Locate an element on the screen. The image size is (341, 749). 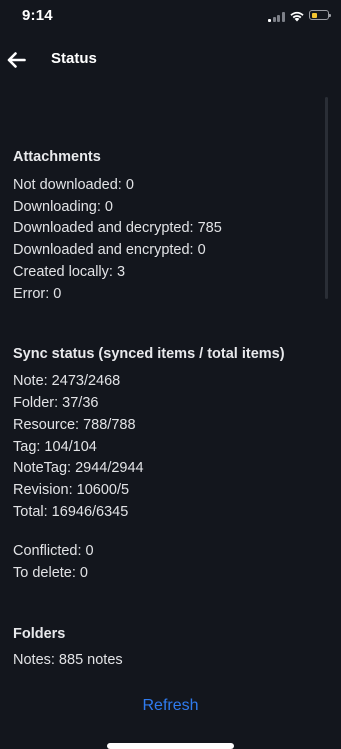
sync-status-heading: Sync status (synced items / total items) is located at coordinates (149, 354).